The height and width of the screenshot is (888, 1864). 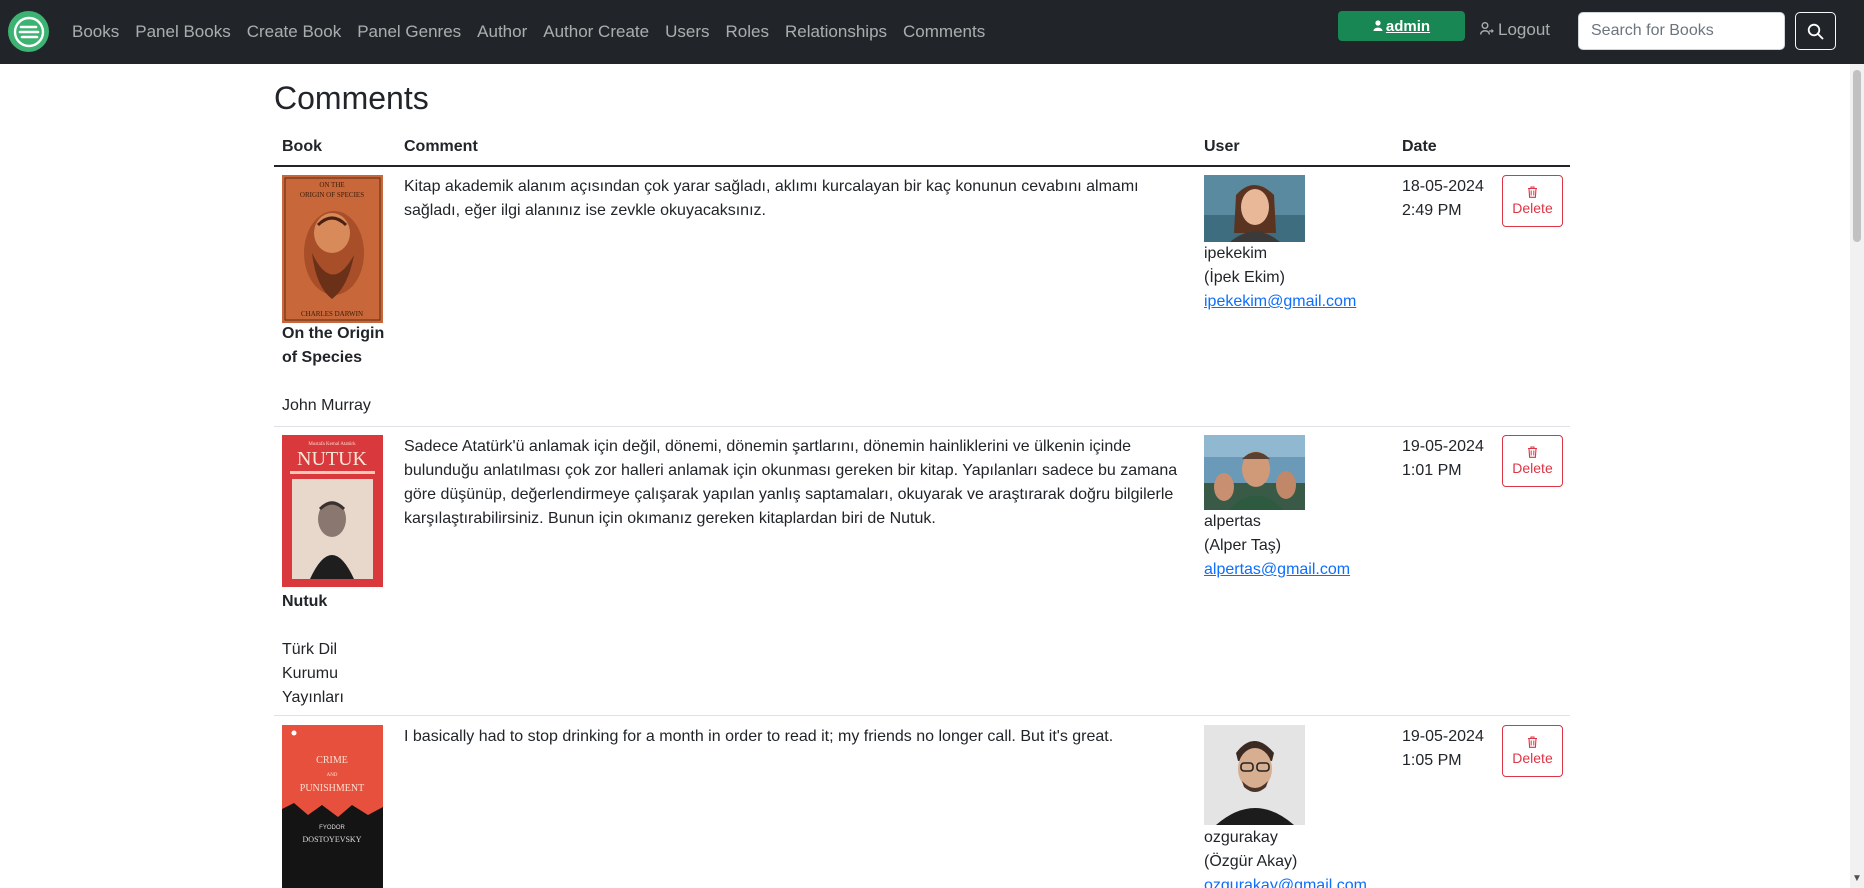 What do you see at coordinates (331, 185) in the screenshot?
I see `svg-text: ON THE` at bounding box center [331, 185].